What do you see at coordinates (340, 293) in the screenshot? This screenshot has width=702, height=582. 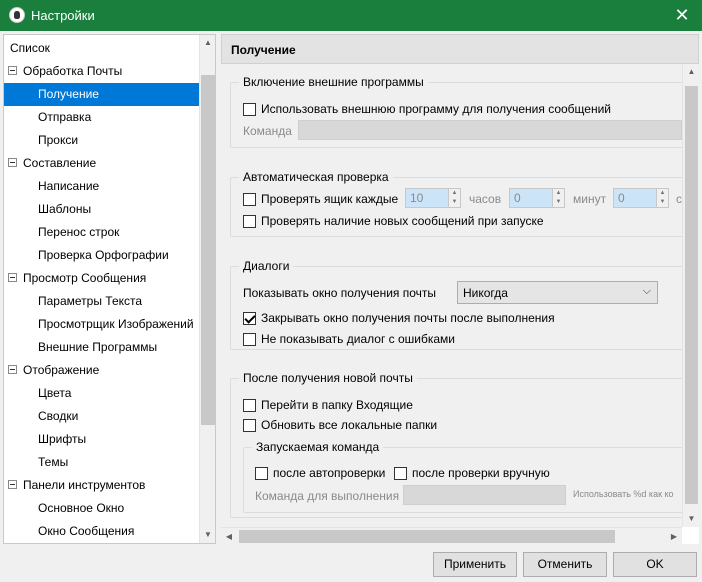 I see `show-window-label: Показывать окно получения почты` at bounding box center [340, 293].